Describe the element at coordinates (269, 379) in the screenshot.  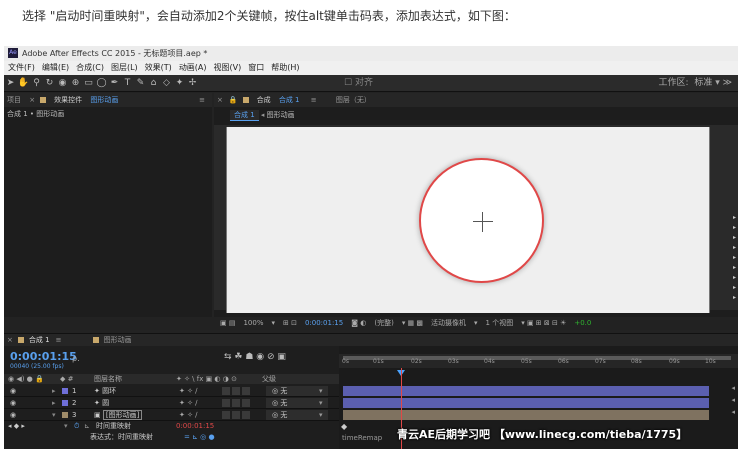
I see `parent-header: 父级` at that location.